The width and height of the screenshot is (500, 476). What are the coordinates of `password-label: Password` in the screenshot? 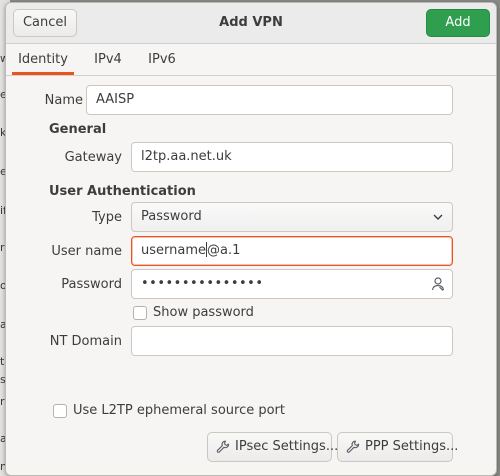 It's located at (91, 284).